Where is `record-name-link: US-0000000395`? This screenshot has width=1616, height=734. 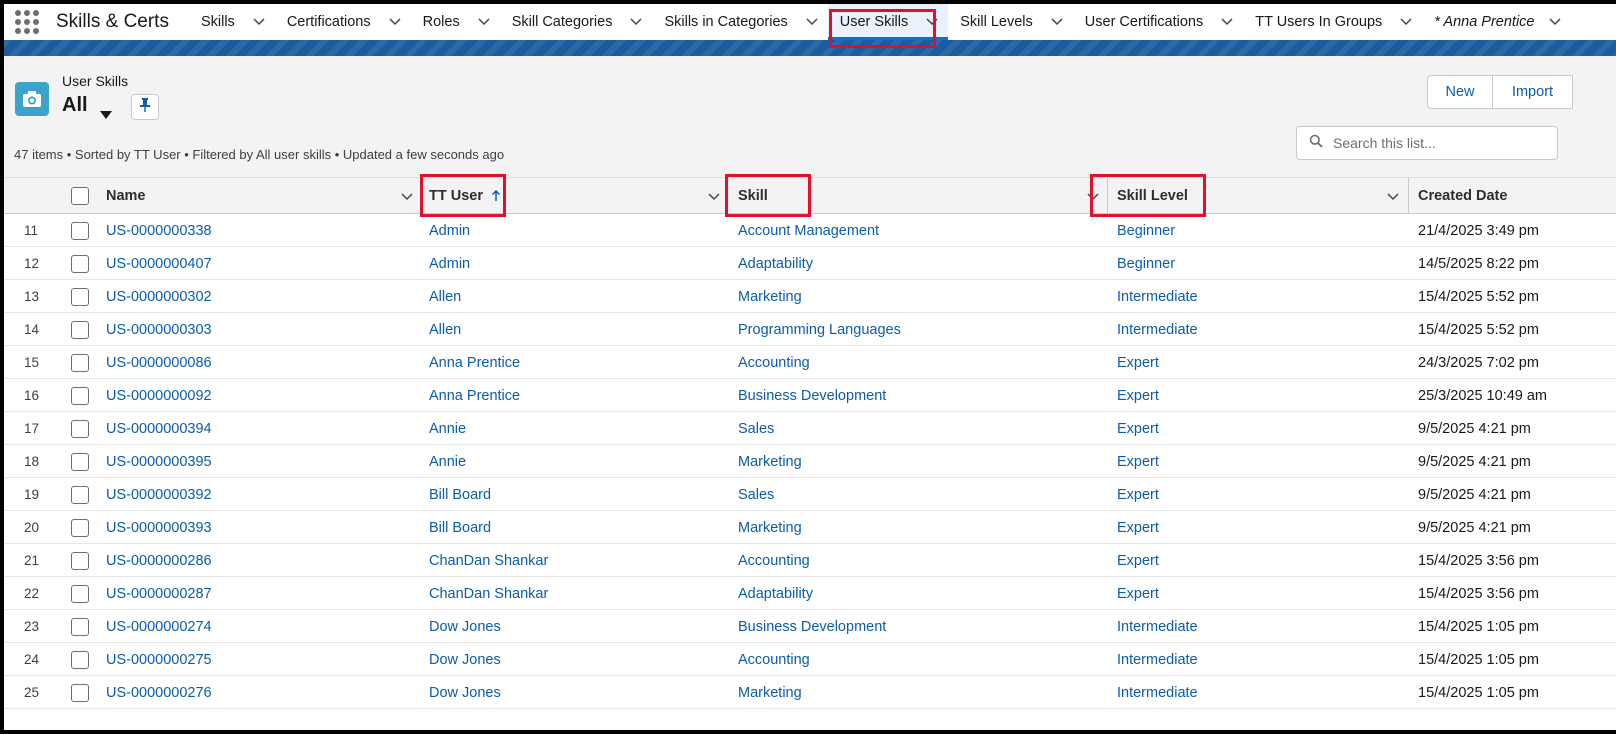
record-name-link: US-0000000395 is located at coordinates (159, 461).